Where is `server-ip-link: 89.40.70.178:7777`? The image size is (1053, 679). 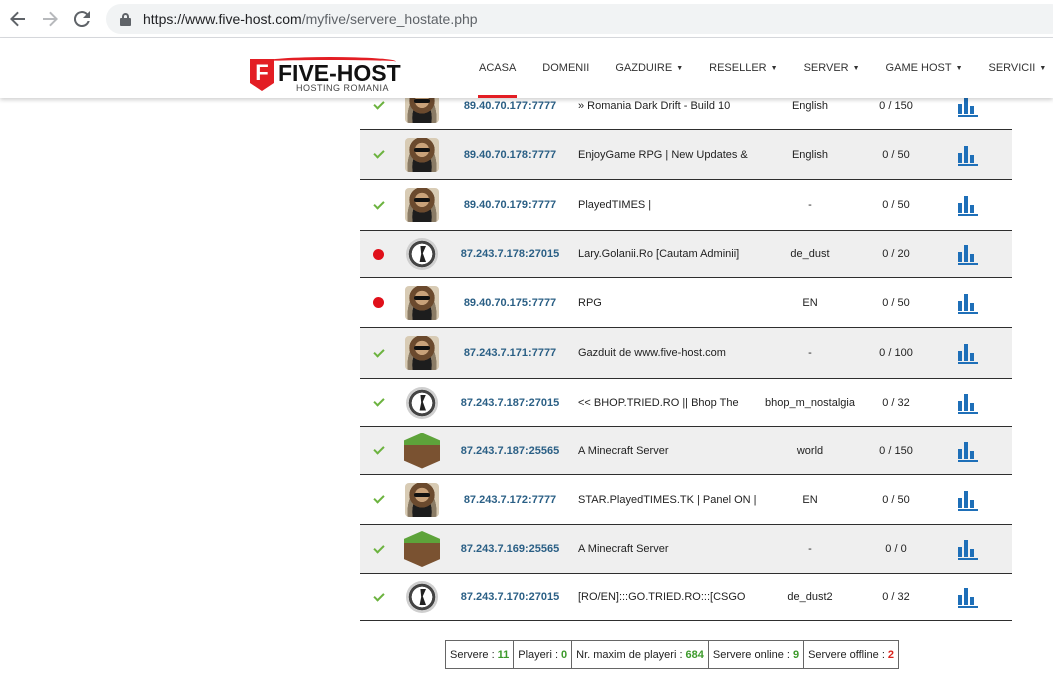 server-ip-link: 89.40.70.178:7777 is located at coordinates (510, 154).